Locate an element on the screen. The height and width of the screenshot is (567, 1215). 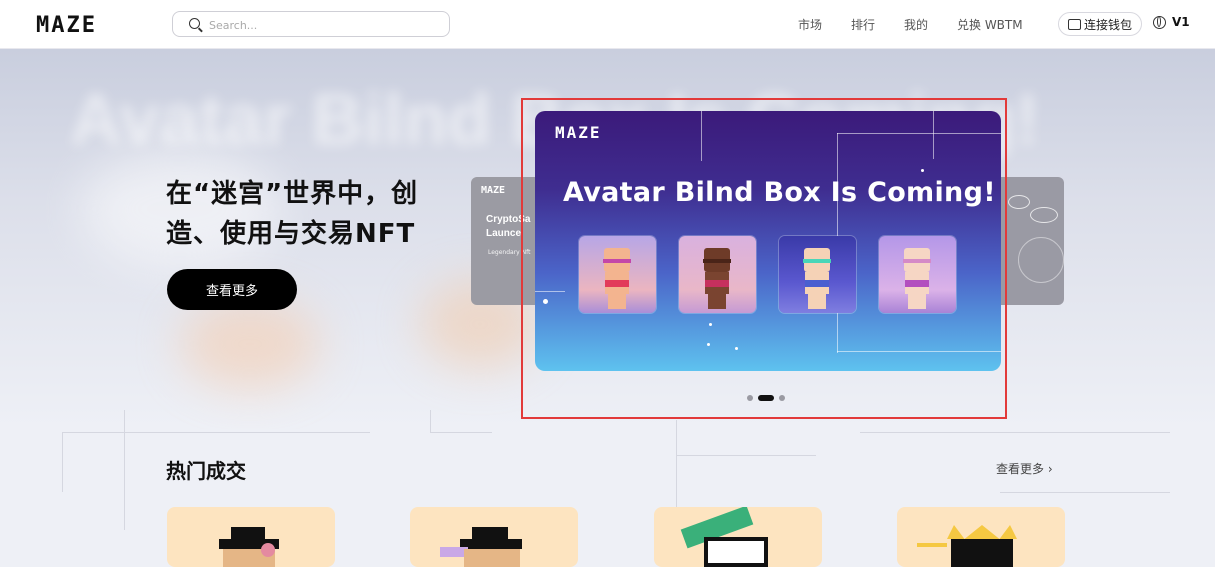
card-logo: MAZE is located at coordinates (493, 190).